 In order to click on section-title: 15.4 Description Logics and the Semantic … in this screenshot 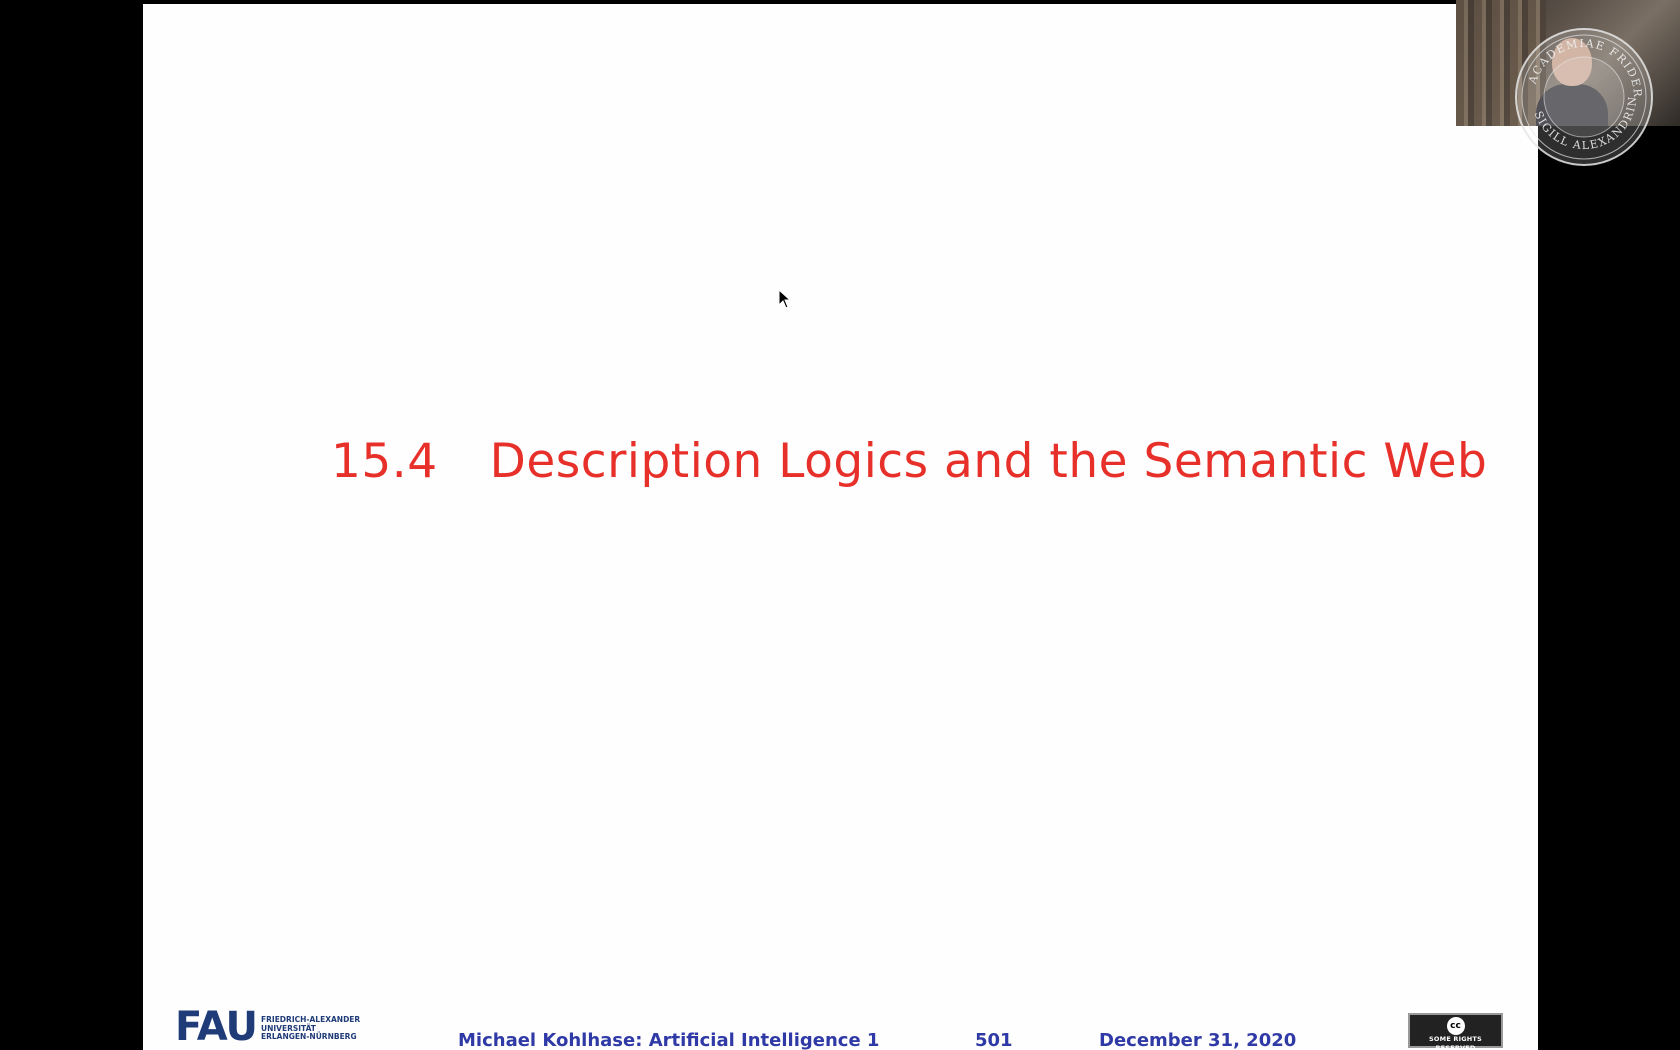, I will do `click(909, 461)`.